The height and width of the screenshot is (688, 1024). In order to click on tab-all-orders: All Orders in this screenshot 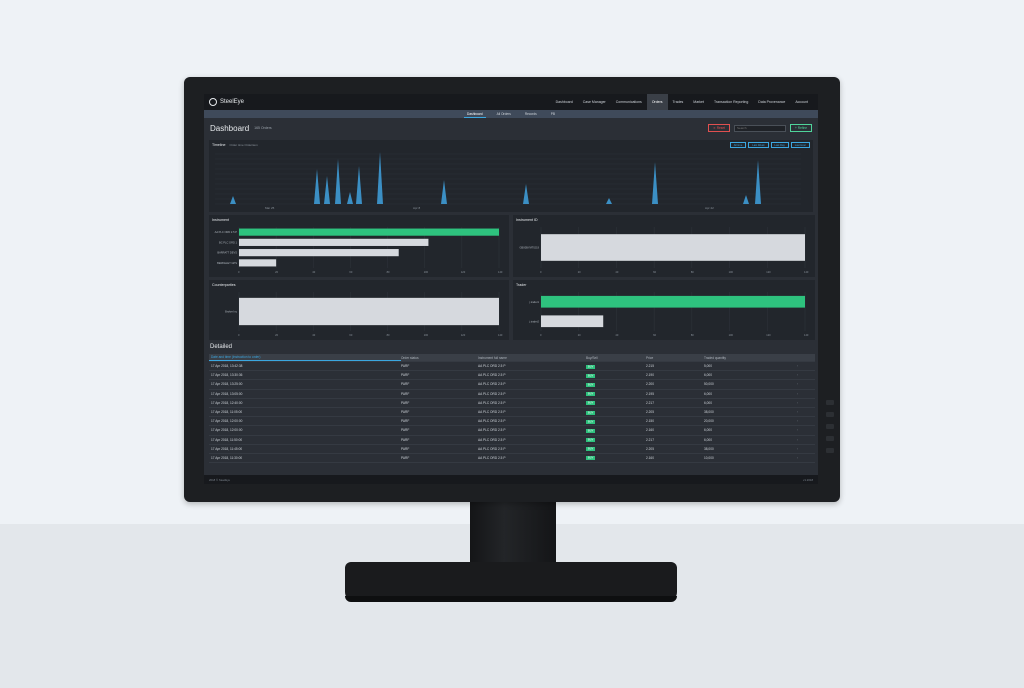, I will do `click(504, 114)`.